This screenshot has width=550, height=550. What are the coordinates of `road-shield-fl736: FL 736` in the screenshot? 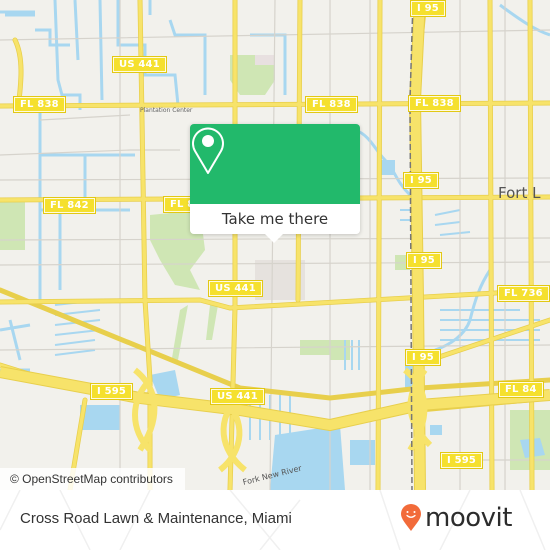 It's located at (523, 293).